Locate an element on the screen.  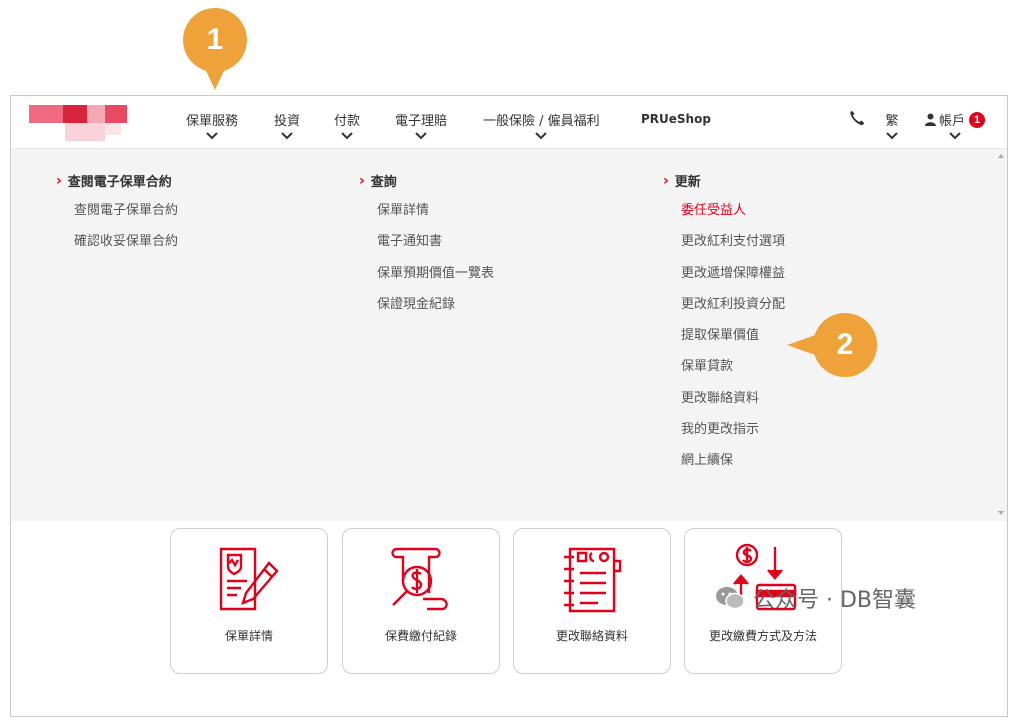
phone-icon is located at coordinates (857, 118).